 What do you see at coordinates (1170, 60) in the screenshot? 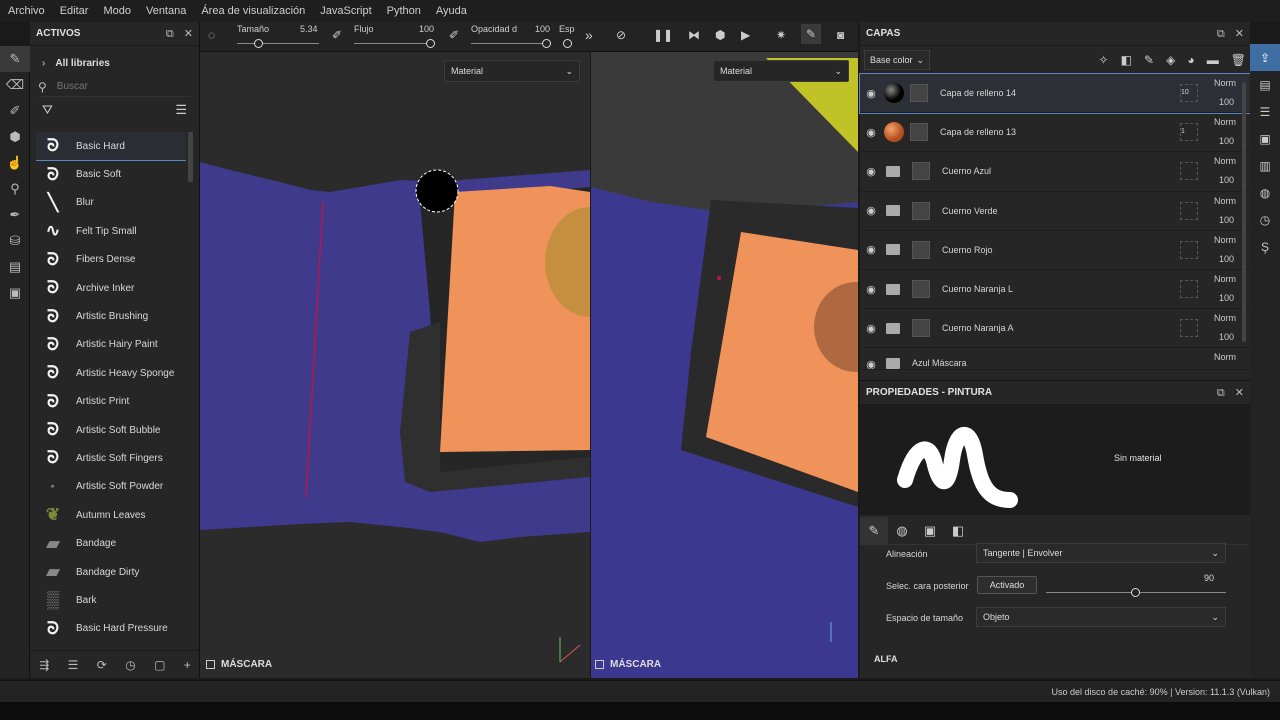
I see `add-fill-layer-icon: ◈` at bounding box center [1170, 60].